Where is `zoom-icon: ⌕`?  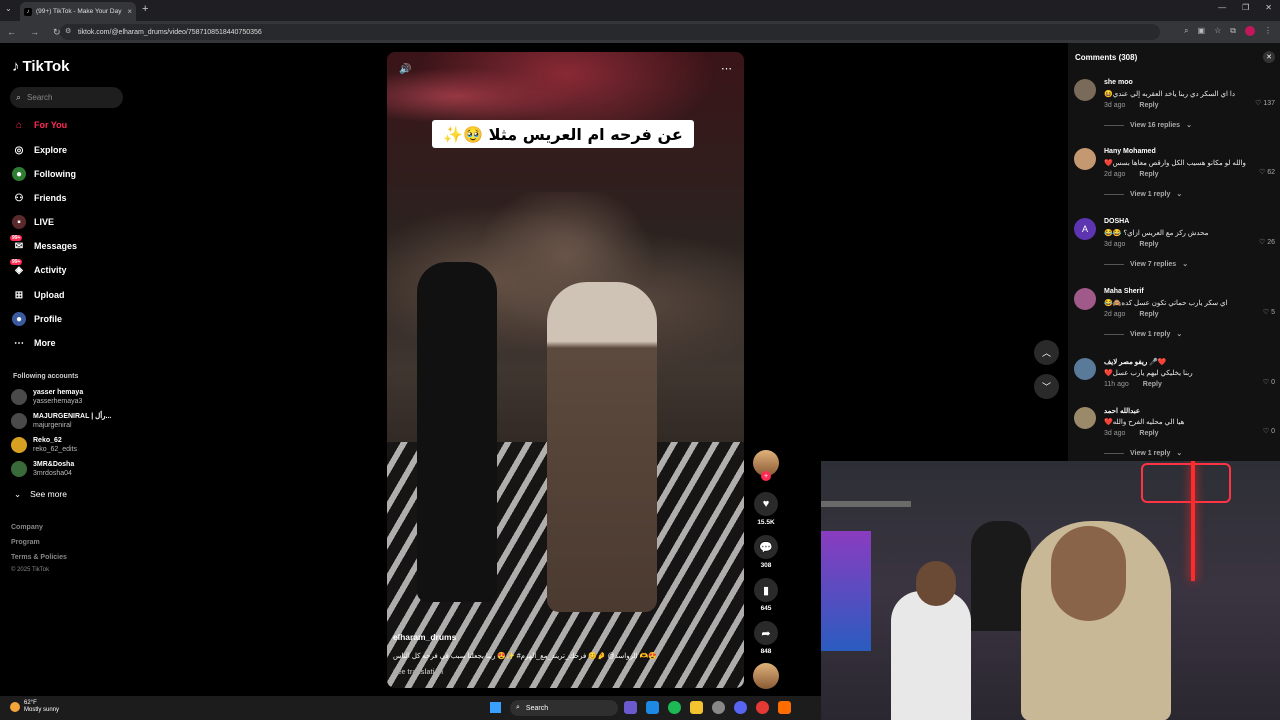
zoom-icon: ⌕ is located at coordinates (1186, 31).